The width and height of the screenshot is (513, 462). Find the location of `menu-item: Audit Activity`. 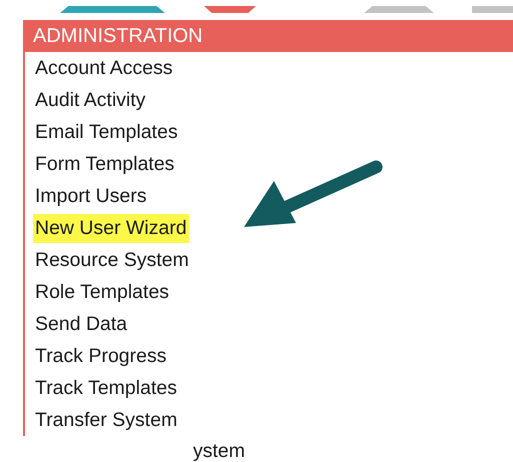

menu-item: Audit Activity is located at coordinates (90, 100).